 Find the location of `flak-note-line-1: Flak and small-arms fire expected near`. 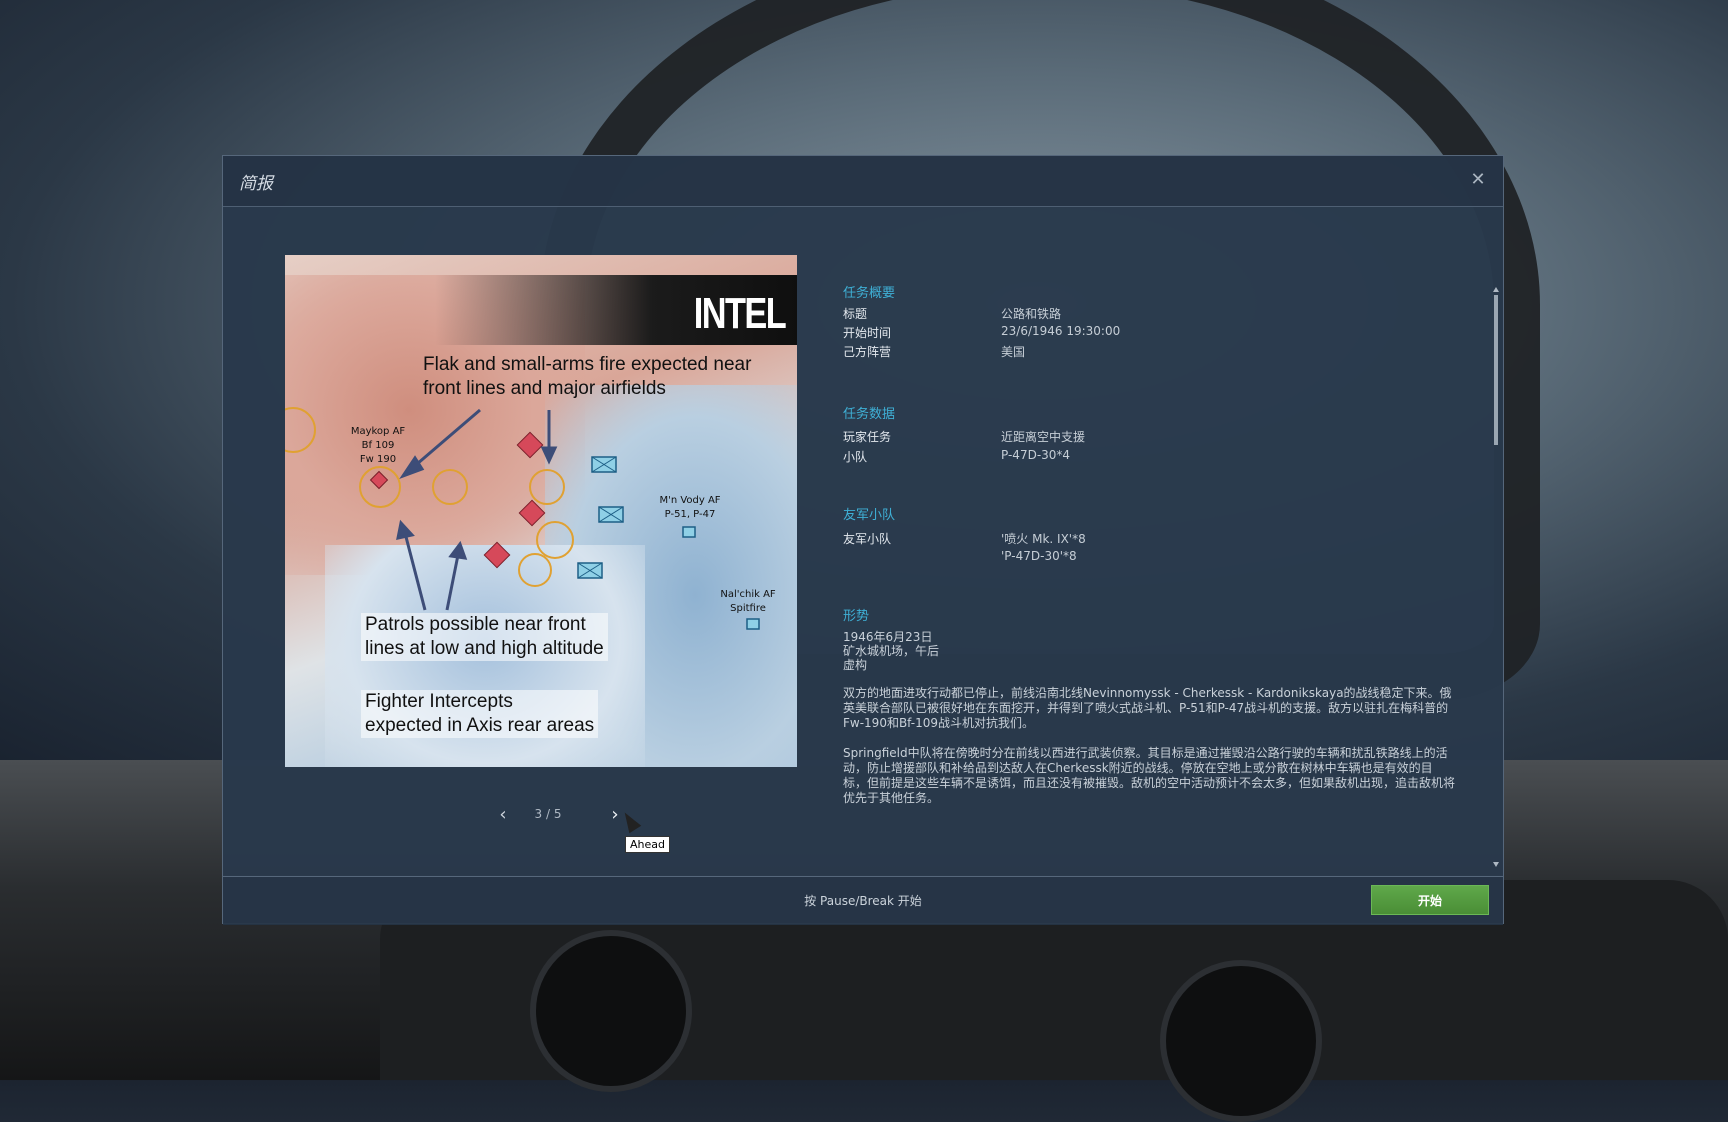

flak-note-line-1: Flak and small-arms fire expected near is located at coordinates (587, 364).